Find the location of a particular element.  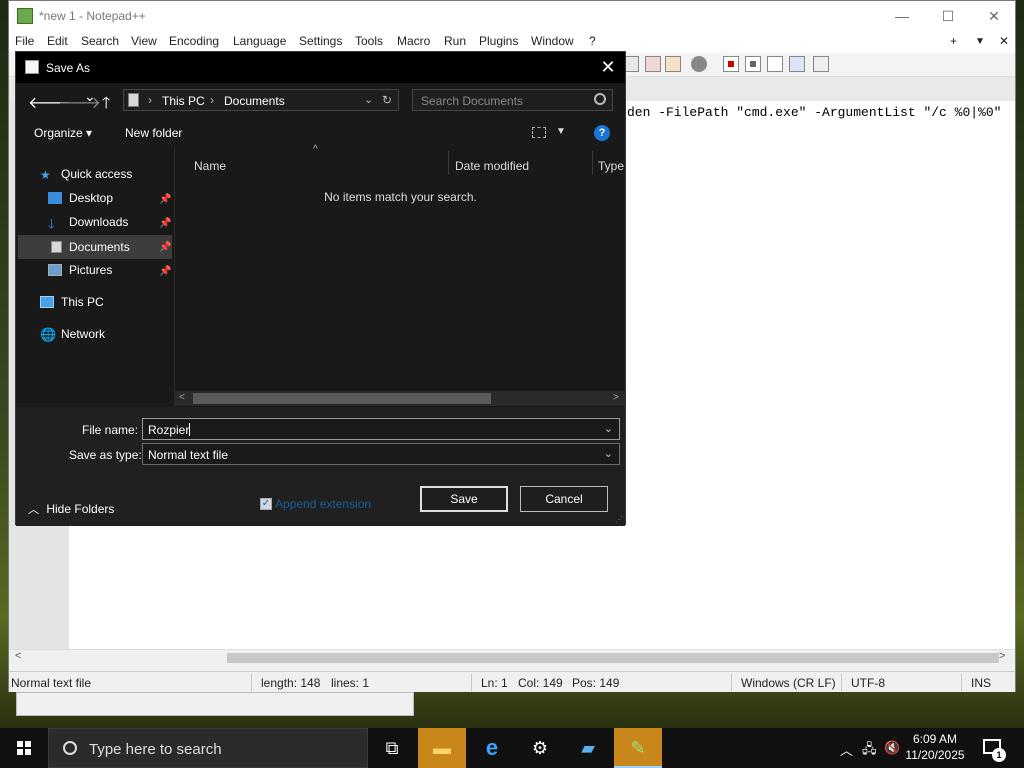

menu-tools: Tools is located at coordinates (369, 41).